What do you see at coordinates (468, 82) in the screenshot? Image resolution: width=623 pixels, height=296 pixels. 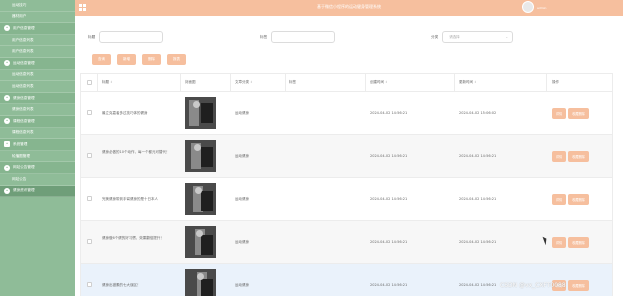 I see `col-header-updated: 更新时间⇕` at bounding box center [468, 82].